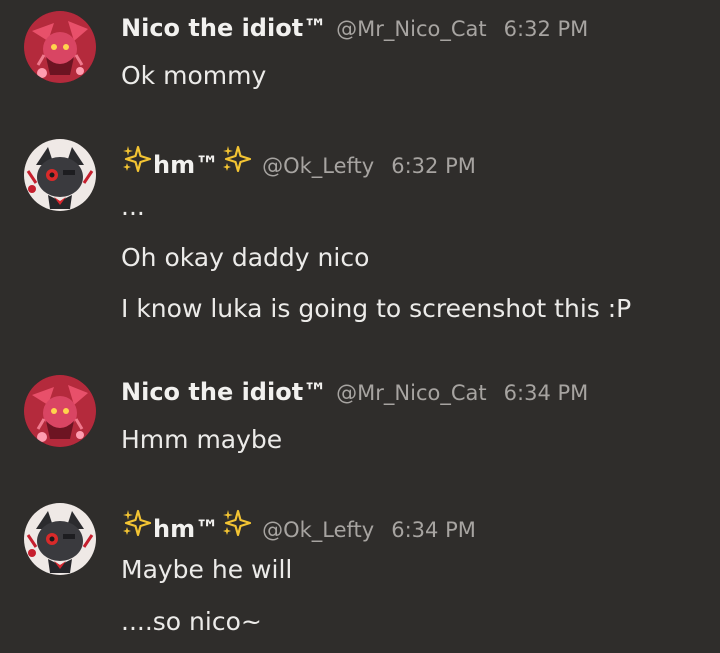  I want to click on message-text: Ok mommy, so click(194, 75).